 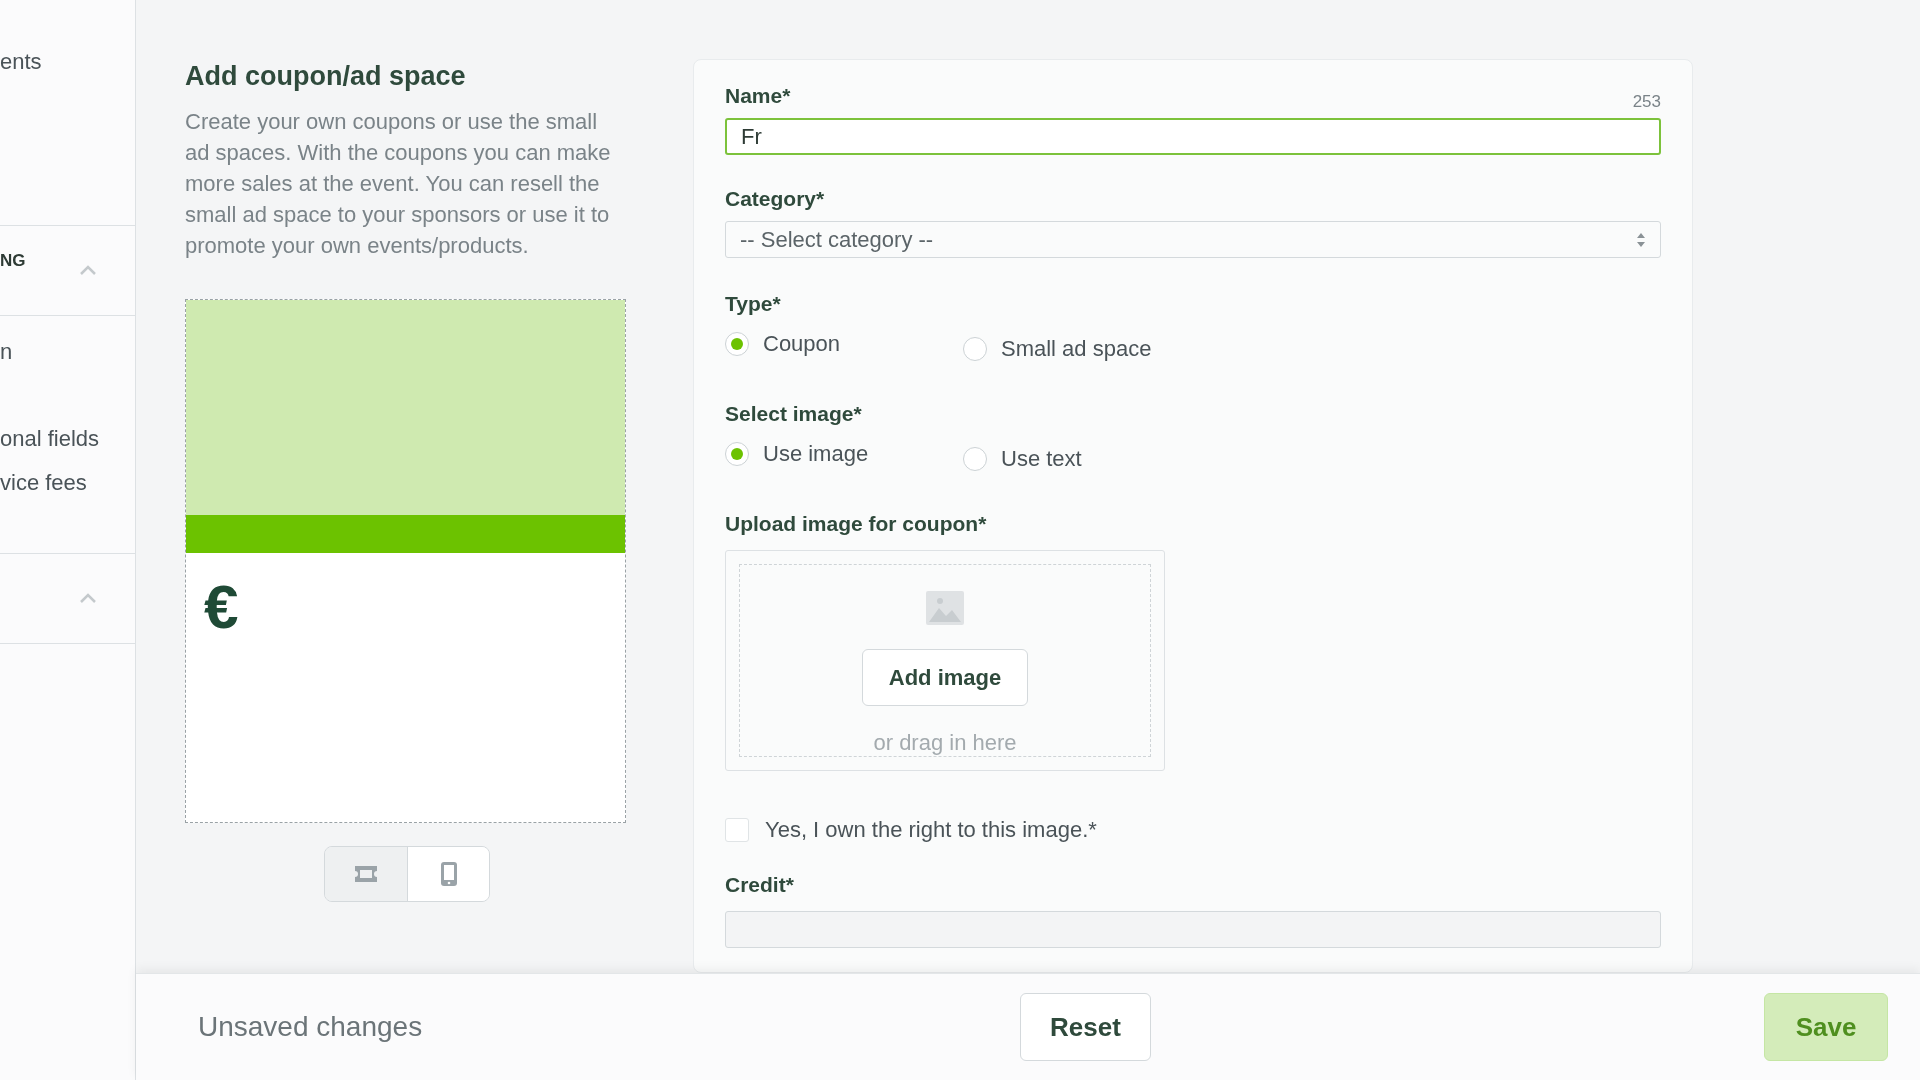 I want to click on upload-area: Add image or drag in here, so click(x=945, y=661).